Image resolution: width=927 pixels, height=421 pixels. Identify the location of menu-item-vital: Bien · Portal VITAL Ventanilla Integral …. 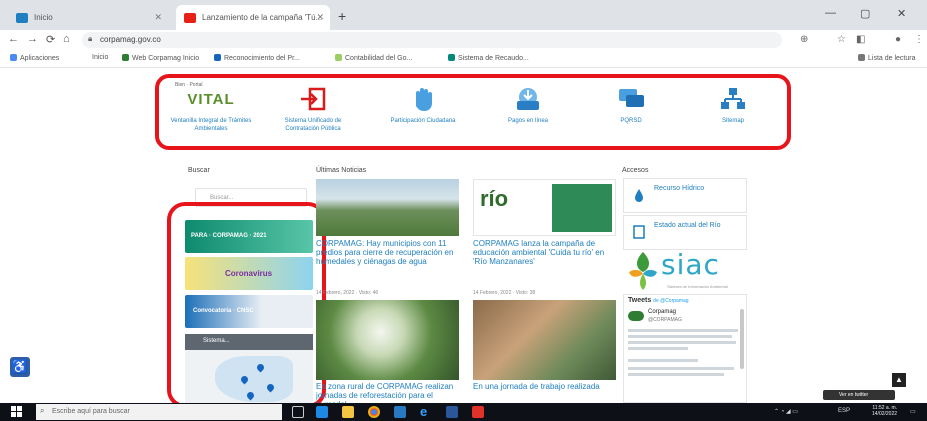
(211, 113).